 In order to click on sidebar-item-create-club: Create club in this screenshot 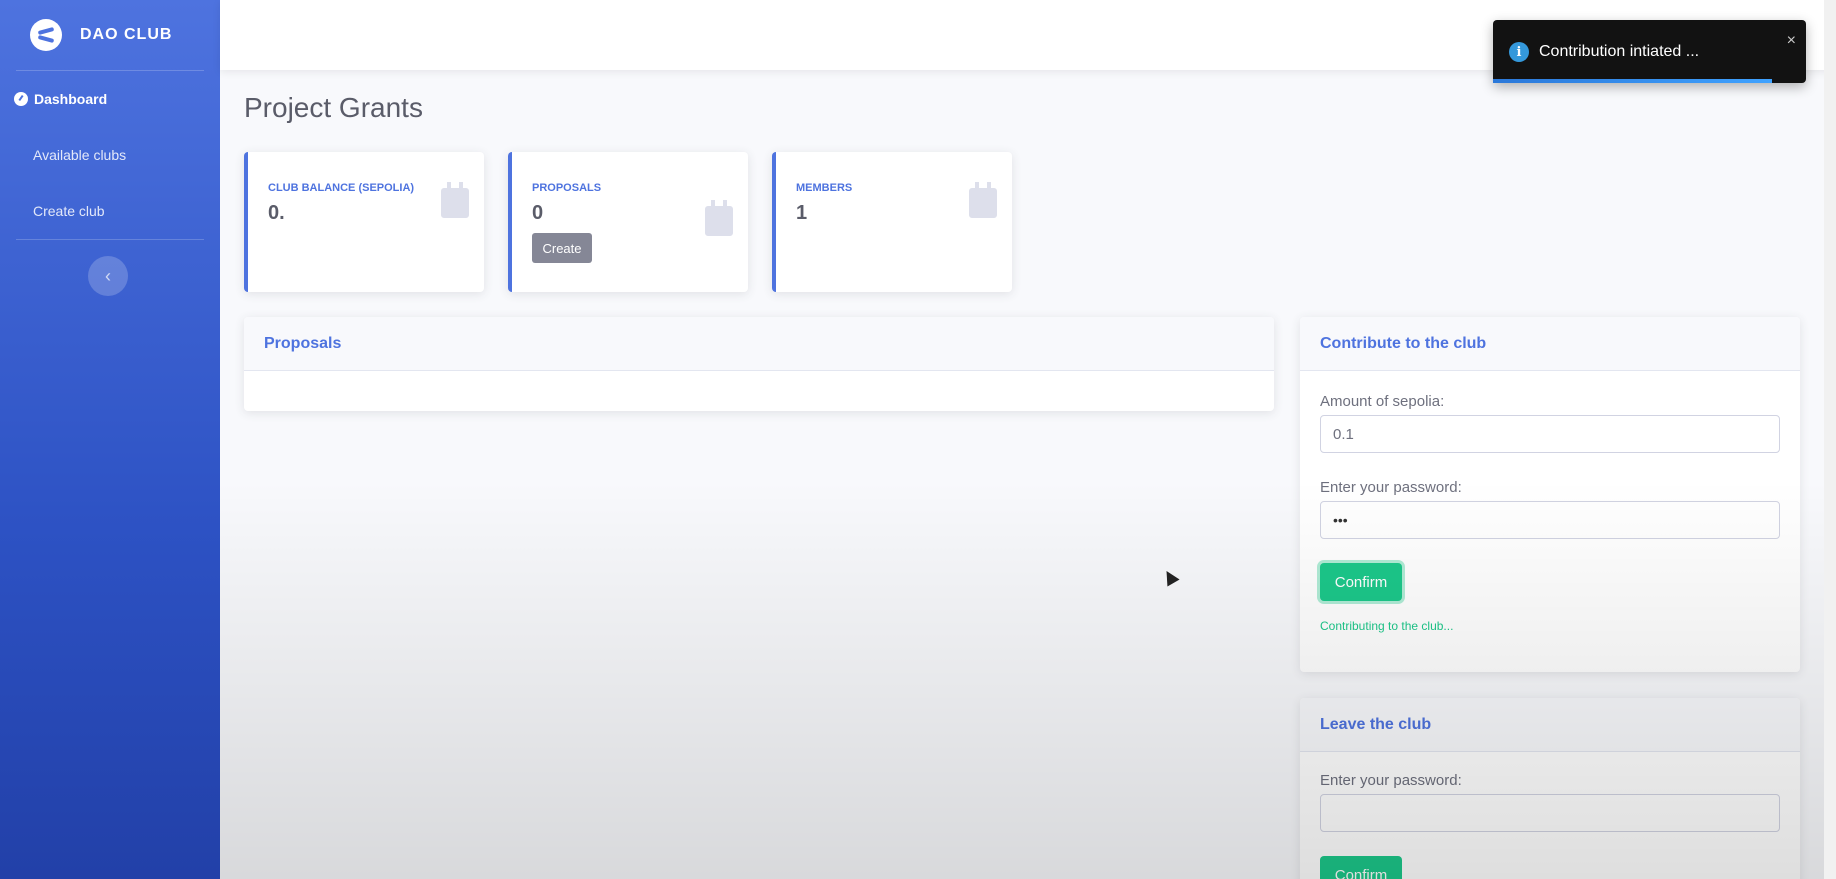, I will do `click(110, 211)`.